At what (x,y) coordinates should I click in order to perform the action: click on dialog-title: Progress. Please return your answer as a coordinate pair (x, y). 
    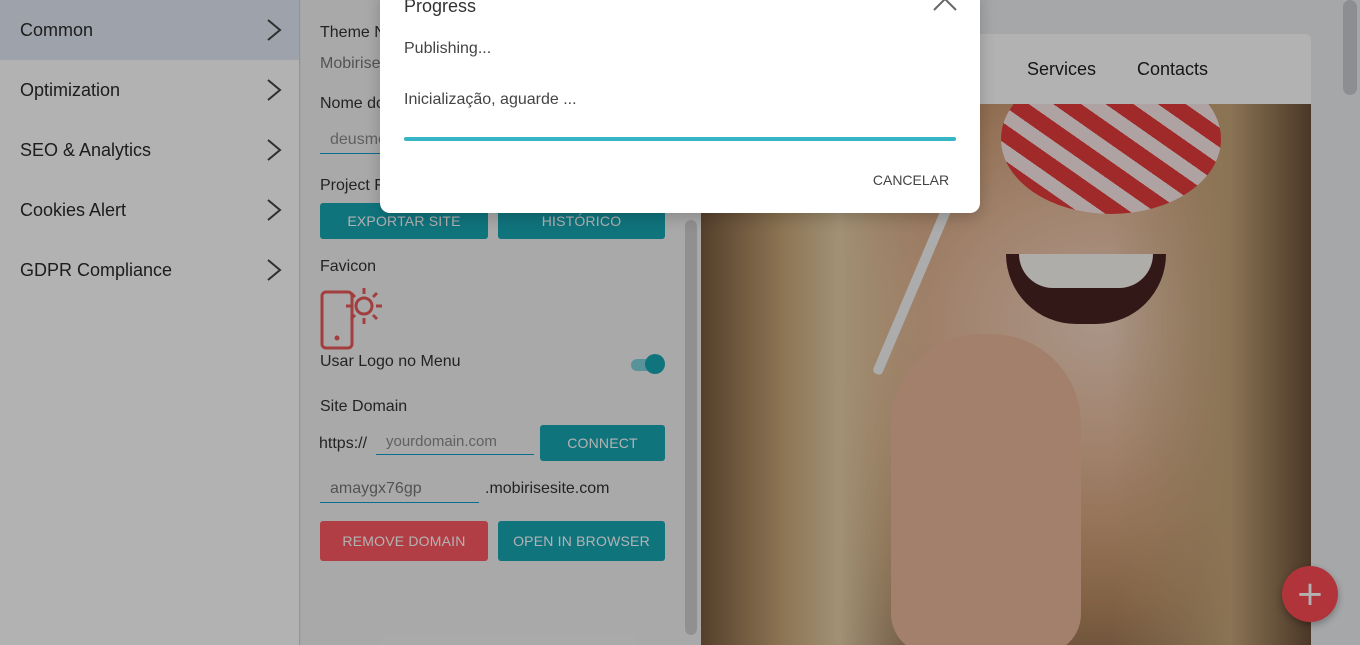
    Looking at the image, I should click on (440, 8).